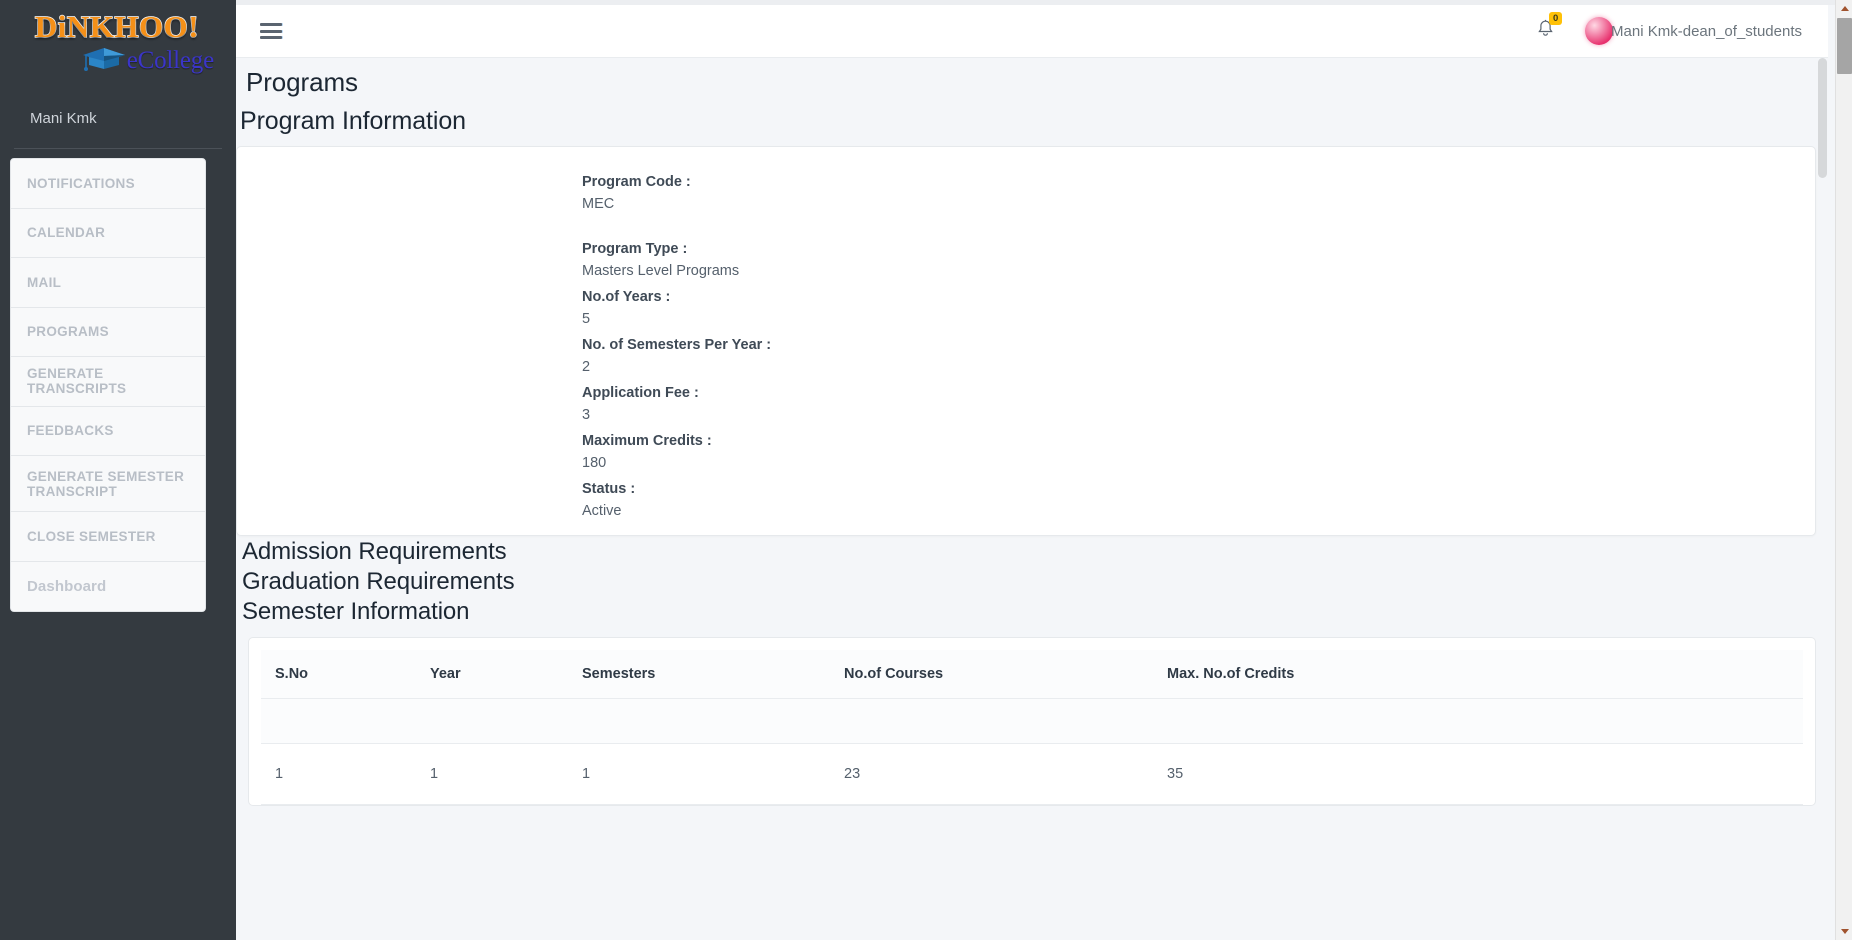 The image size is (1852, 940). Describe the element at coordinates (1706, 31) in the screenshot. I see `topbar-user-label: Mani Kmk-dean_of_students` at that location.